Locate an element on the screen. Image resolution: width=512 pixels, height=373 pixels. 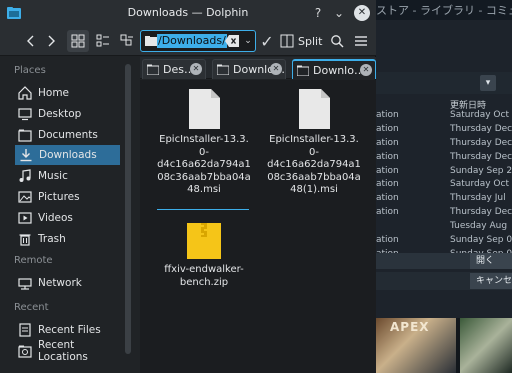
background-list-row: Tuesday Aug is located at coordinates (444, 228).